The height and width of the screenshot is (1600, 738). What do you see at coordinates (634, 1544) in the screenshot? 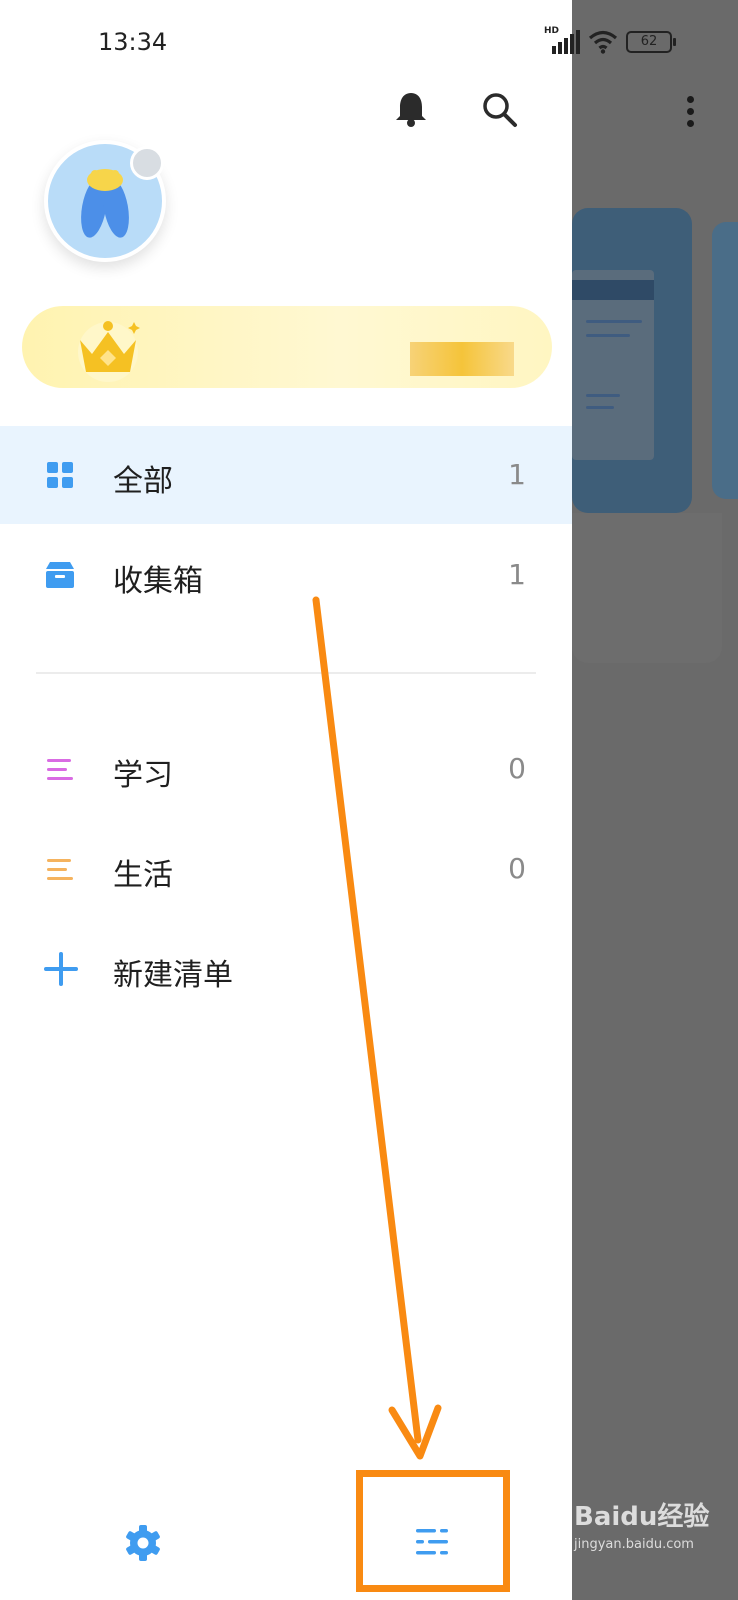
I see `watermark-url: jingyan.baidu.com` at bounding box center [634, 1544].